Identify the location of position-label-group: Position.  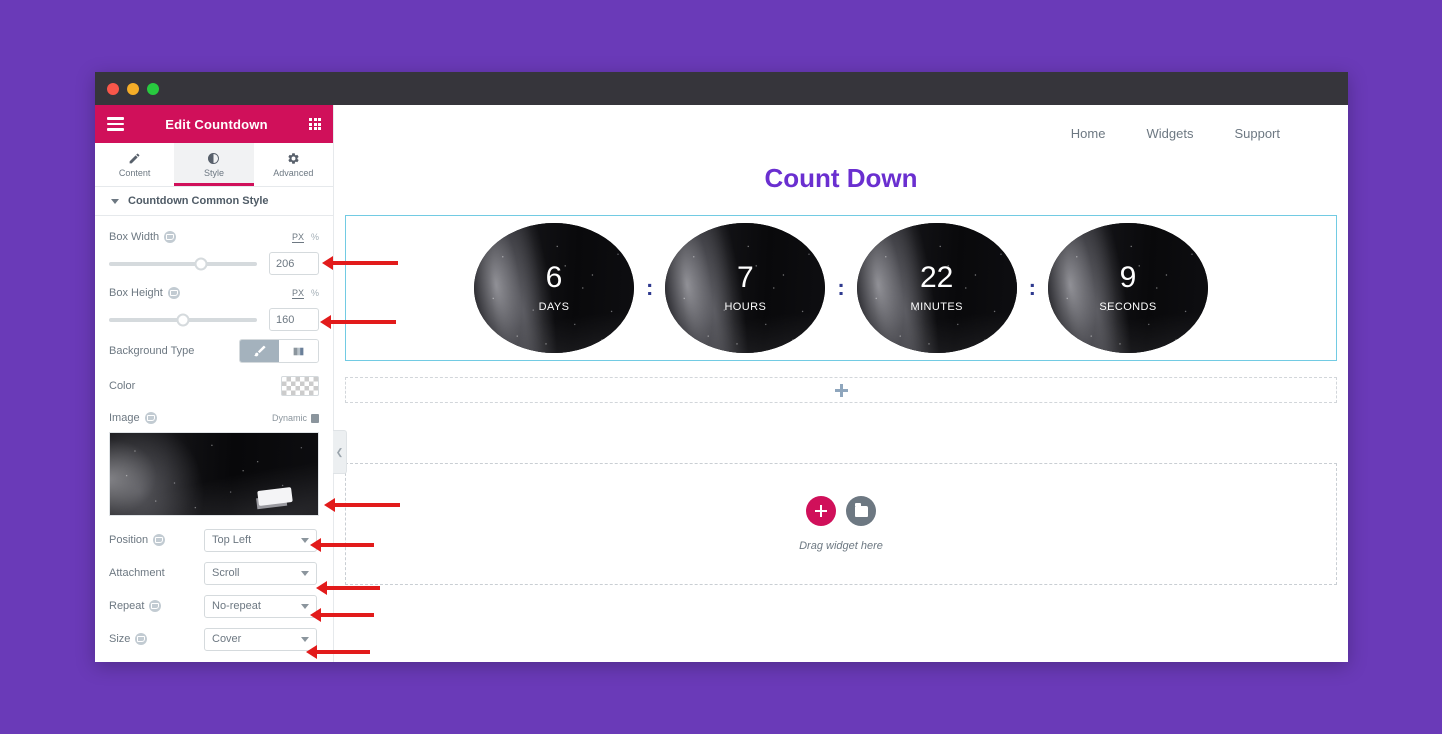
(156, 540).